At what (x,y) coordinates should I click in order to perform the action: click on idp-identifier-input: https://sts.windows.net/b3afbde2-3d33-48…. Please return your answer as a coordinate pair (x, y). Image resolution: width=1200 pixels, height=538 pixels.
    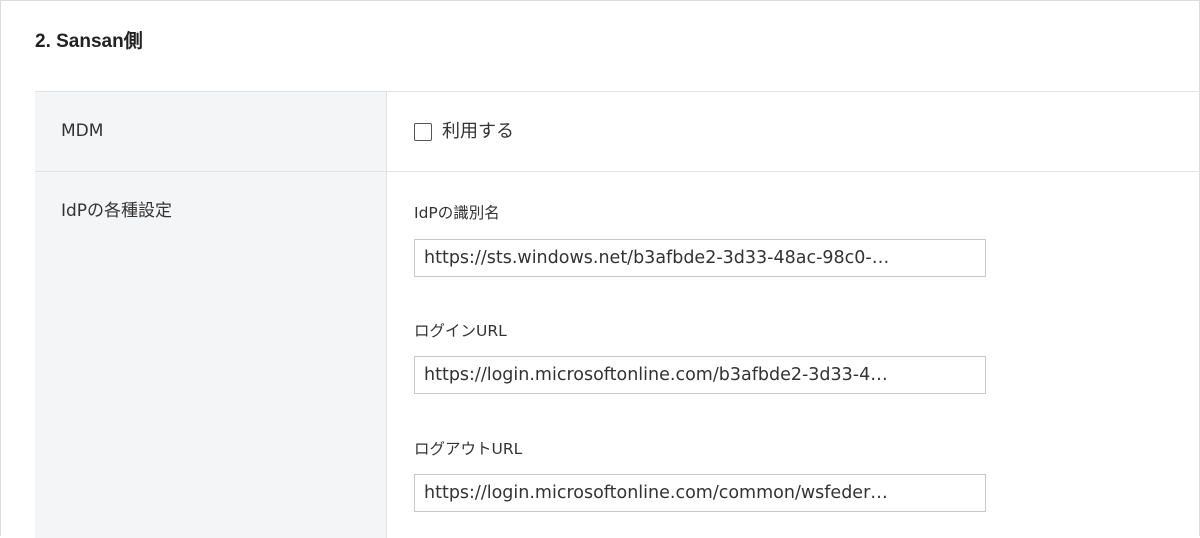
    Looking at the image, I should click on (700, 258).